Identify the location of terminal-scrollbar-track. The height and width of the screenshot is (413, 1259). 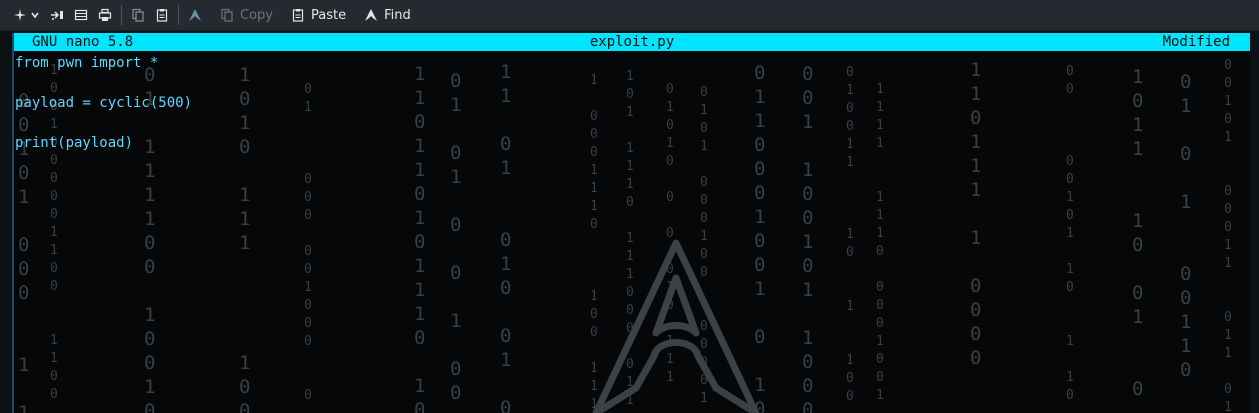
(1254, 223).